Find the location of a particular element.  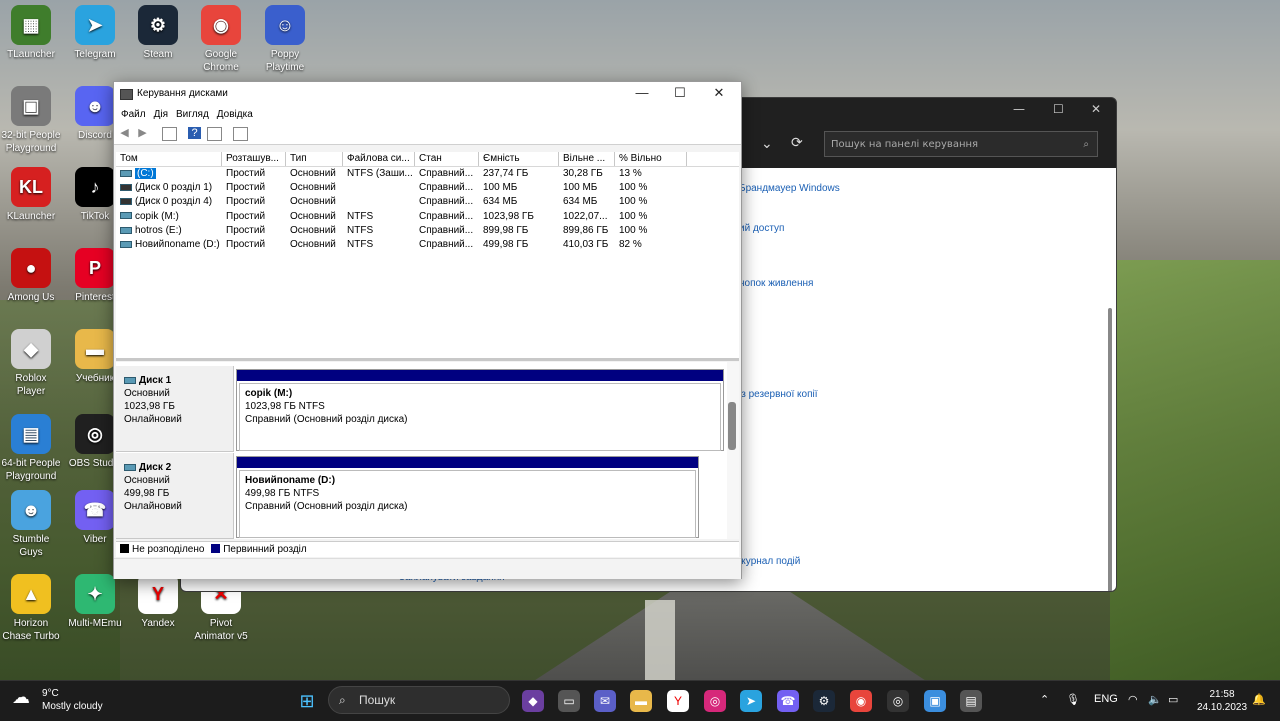

partition-state: Справний (Основний розділ диска) is located at coordinates (326, 506).